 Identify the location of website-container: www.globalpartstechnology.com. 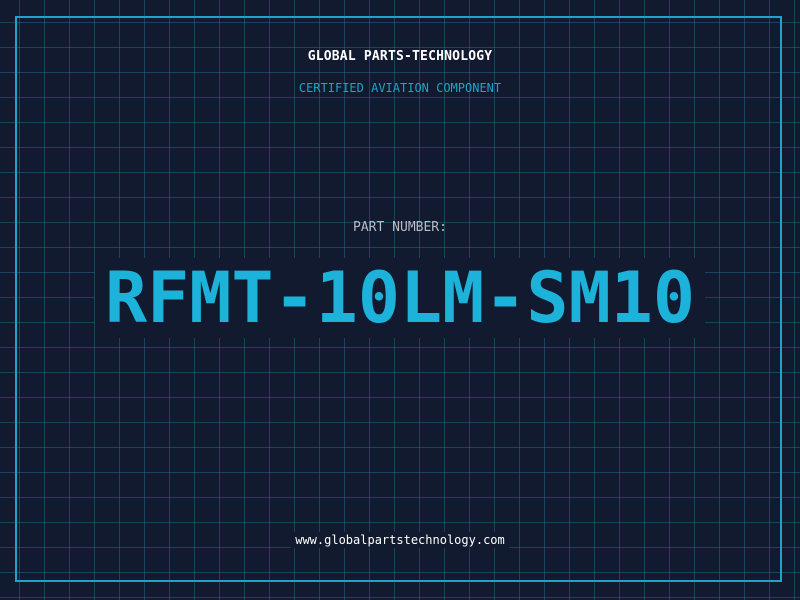
(400, 540).